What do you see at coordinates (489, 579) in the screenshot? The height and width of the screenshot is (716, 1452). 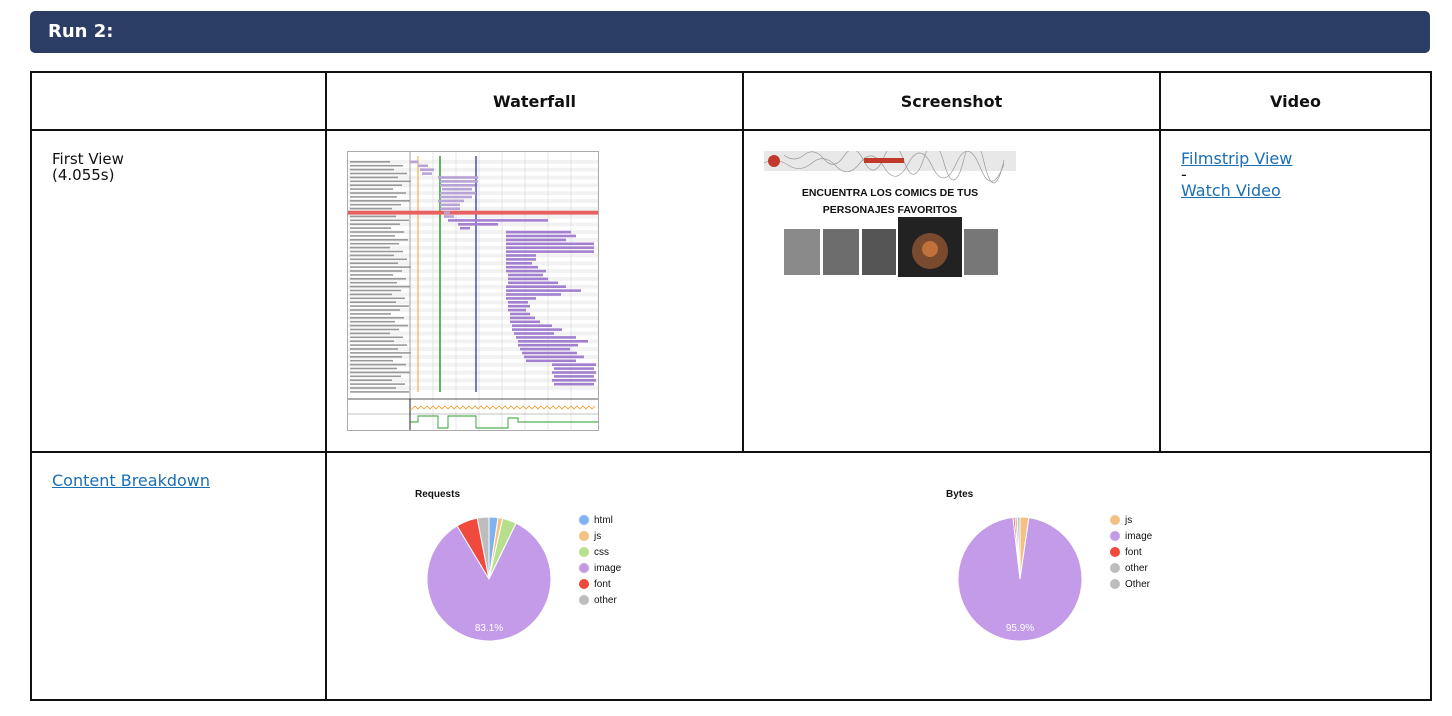 I see `requests-pie-chart: 83.1%` at bounding box center [489, 579].